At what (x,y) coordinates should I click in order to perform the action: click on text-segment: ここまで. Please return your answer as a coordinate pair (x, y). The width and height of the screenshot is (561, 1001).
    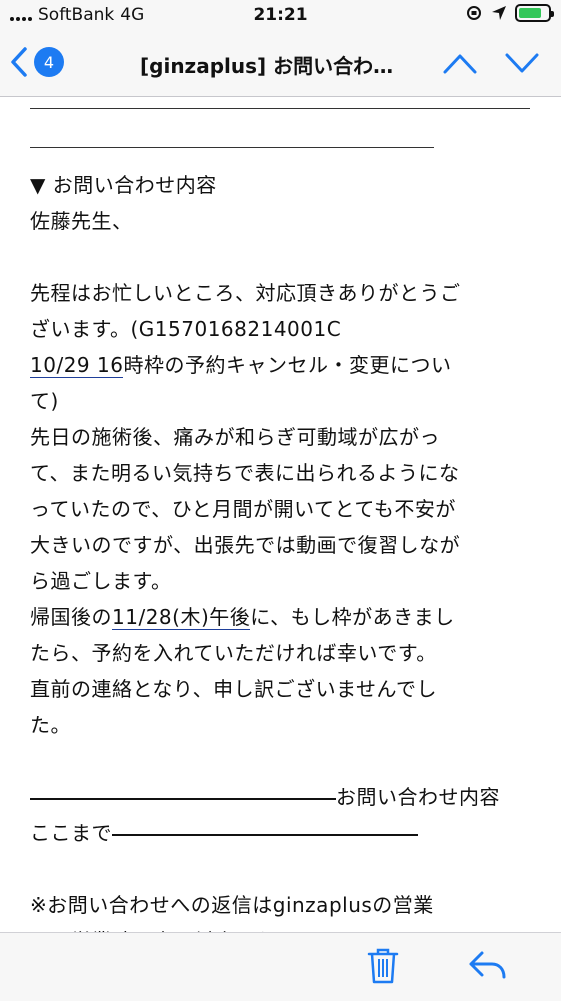
    Looking at the image, I should click on (71, 833).